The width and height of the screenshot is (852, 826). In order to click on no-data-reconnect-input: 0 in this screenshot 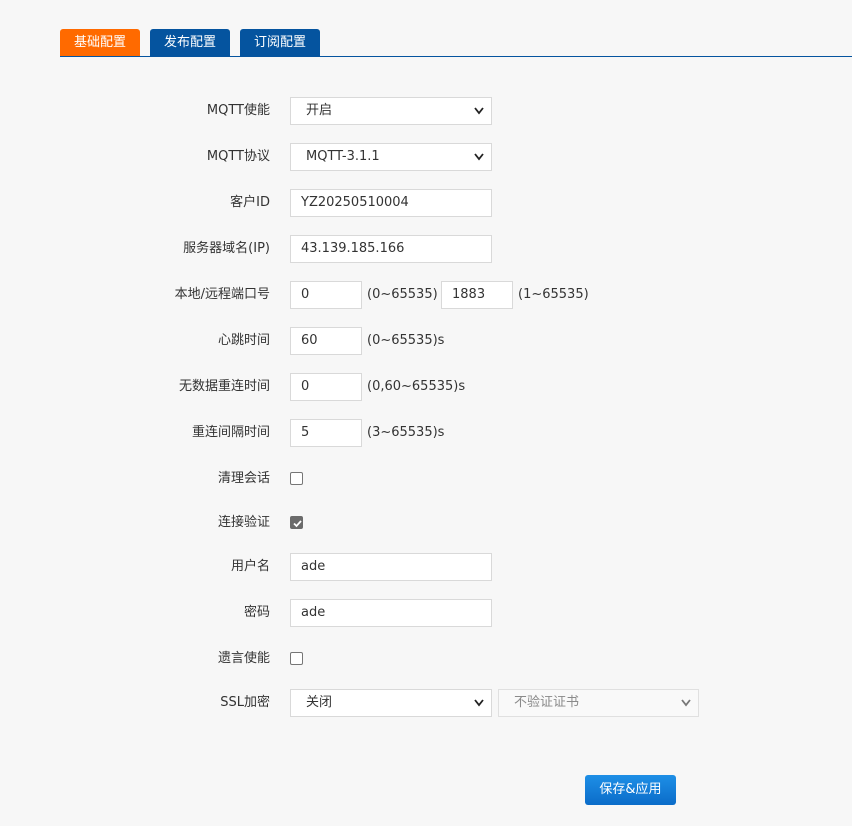, I will do `click(326, 387)`.